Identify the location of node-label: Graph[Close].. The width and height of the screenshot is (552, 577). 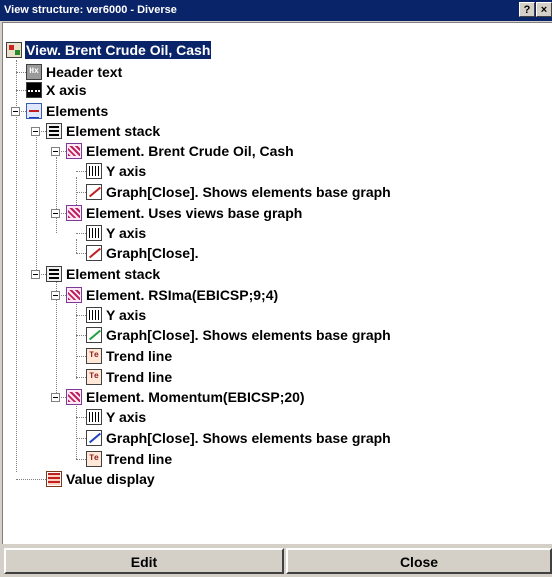
(152, 253).